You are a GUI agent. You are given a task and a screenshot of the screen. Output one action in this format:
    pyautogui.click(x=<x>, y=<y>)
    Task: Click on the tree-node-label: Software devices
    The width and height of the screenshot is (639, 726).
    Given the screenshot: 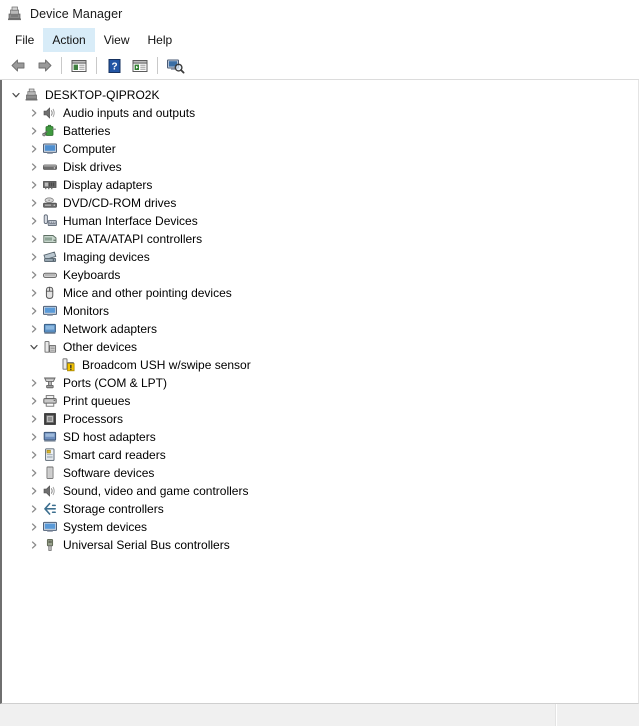 What is the action you would take?
    pyautogui.click(x=109, y=473)
    